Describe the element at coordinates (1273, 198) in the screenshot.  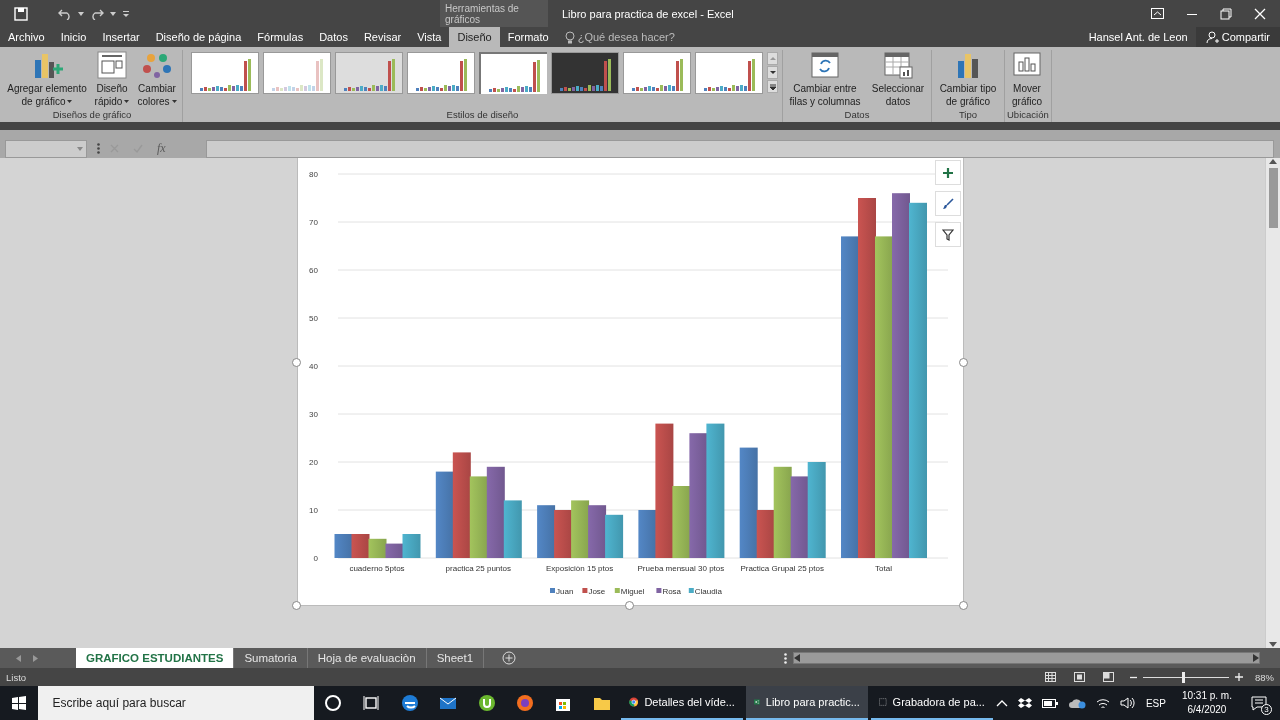
I see `scroll-thumb` at that location.